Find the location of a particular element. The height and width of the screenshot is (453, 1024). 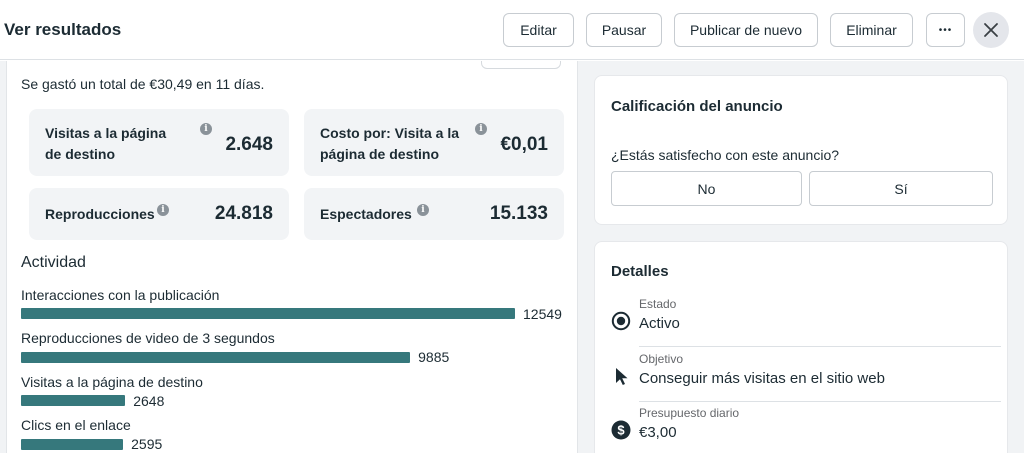

metric-card-landing-page-visits: Visitas a la página de destino i 2.648 is located at coordinates (159, 142).